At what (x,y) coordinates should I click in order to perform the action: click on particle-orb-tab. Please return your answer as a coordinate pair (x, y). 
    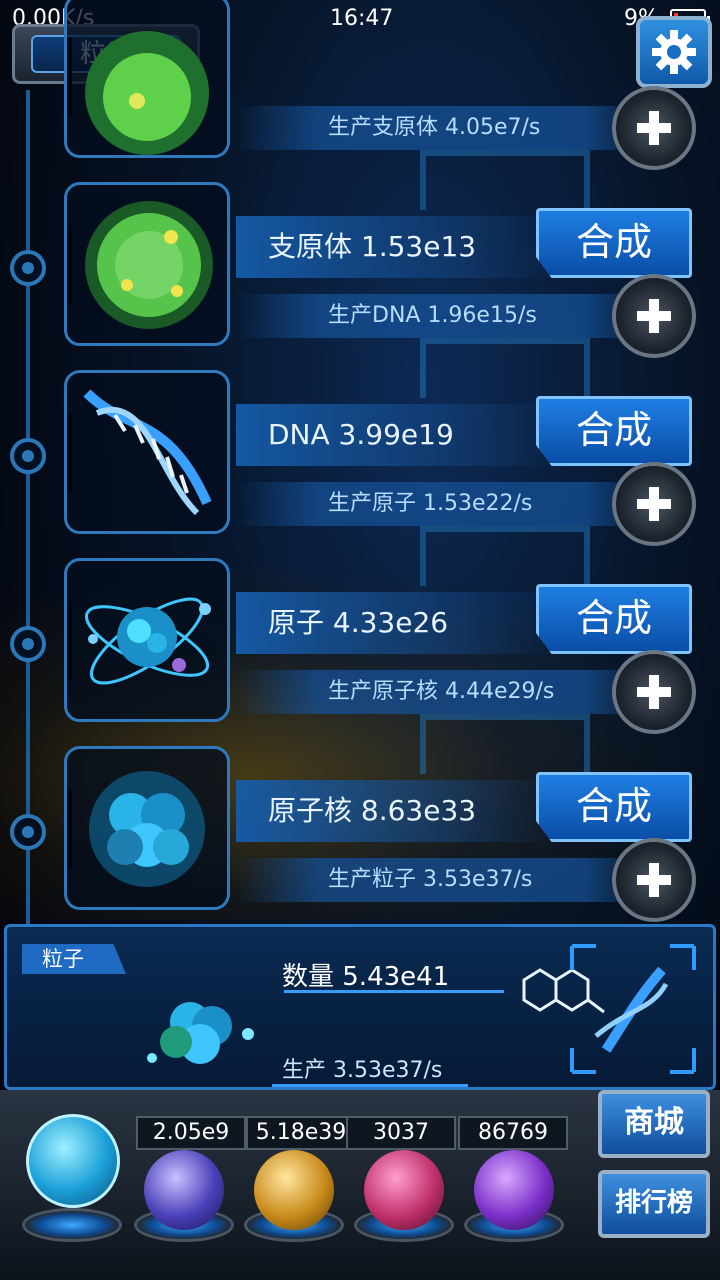
    Looking at the image, I should click on (73, 1161).